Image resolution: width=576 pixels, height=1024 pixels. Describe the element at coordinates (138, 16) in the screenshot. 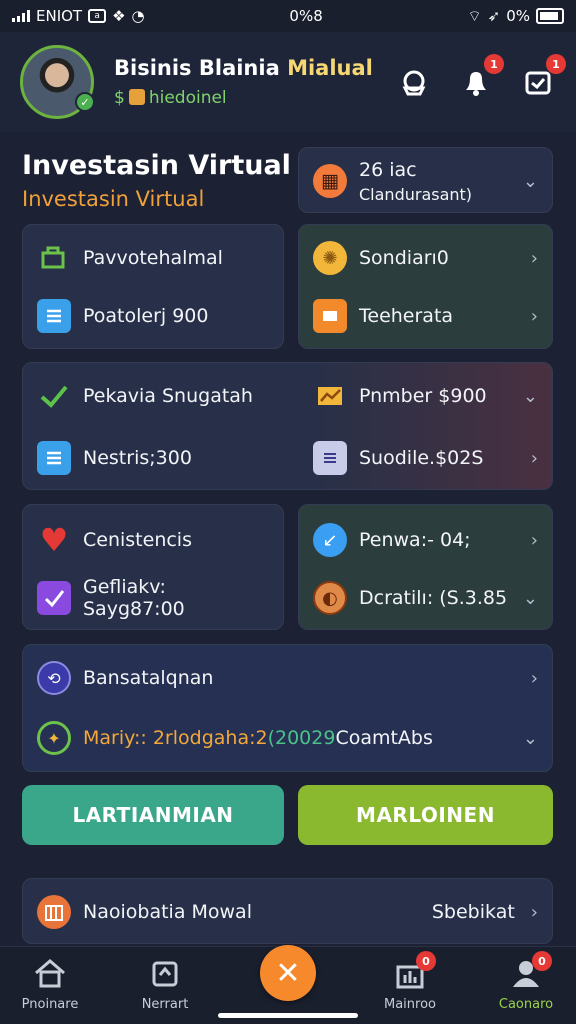

I see `wifi-icon: ◔` at that location.